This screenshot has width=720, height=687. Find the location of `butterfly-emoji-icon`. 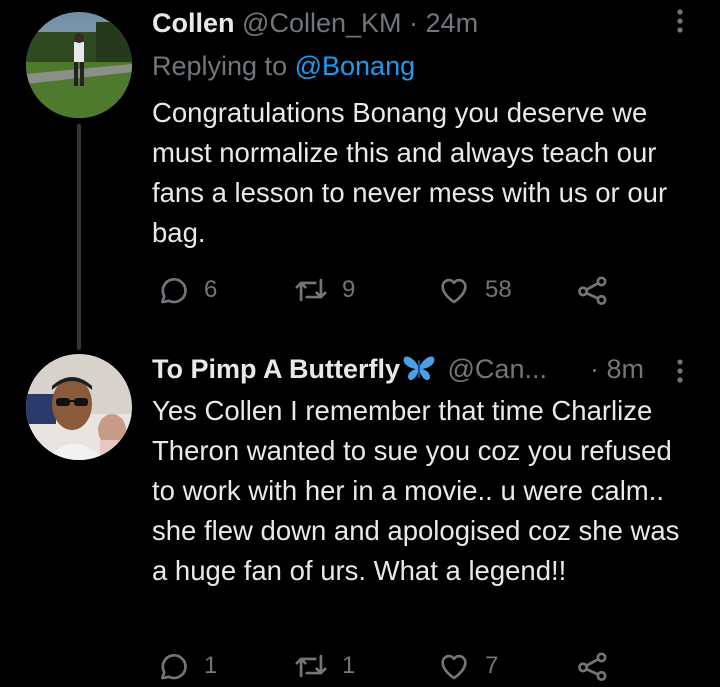

butterfly-emoji-icon is located at coordinates (419, 372).